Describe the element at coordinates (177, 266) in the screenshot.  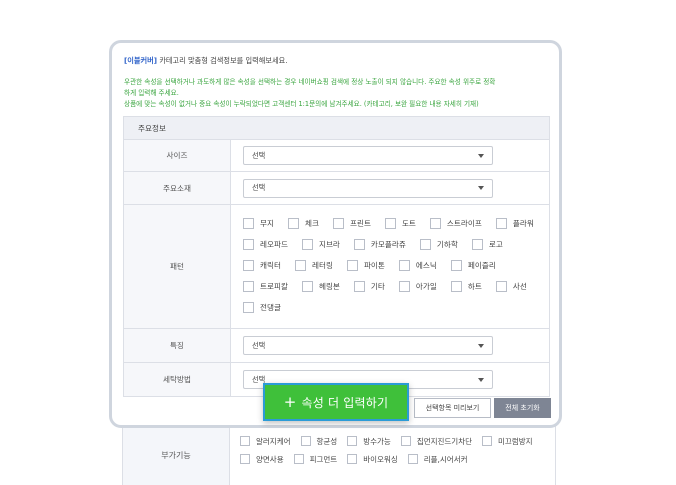
I see `pattern-label: 패턴` at that location.